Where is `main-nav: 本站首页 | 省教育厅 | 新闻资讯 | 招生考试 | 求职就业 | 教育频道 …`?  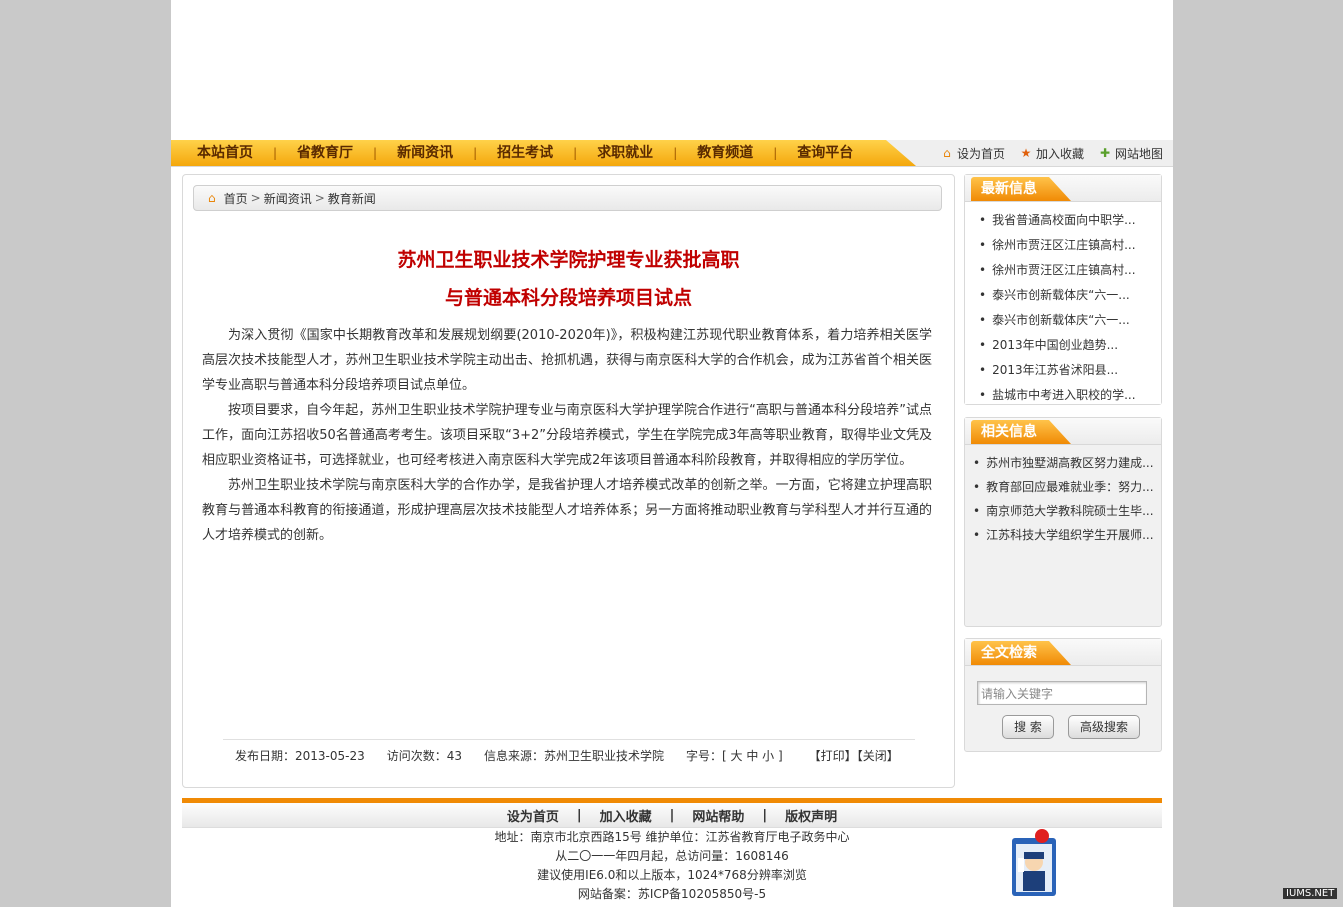 main-nav: 本站首页 | 省教育厅 | 新闻资讯 | 招生考试 | 求职就业 | 教育频道 … is located at coordinates (672, 153).